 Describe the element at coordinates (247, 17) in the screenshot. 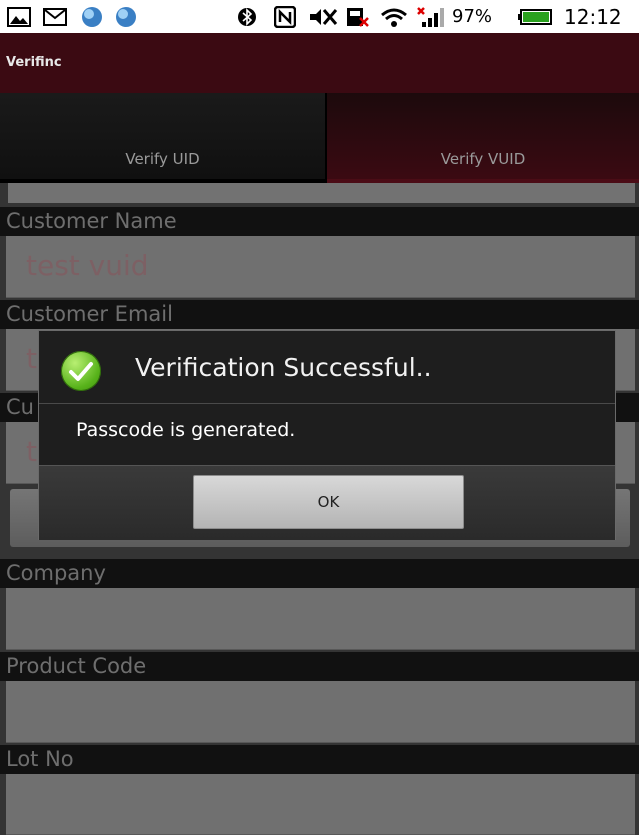

I see `bluetooth-icon` at that location.